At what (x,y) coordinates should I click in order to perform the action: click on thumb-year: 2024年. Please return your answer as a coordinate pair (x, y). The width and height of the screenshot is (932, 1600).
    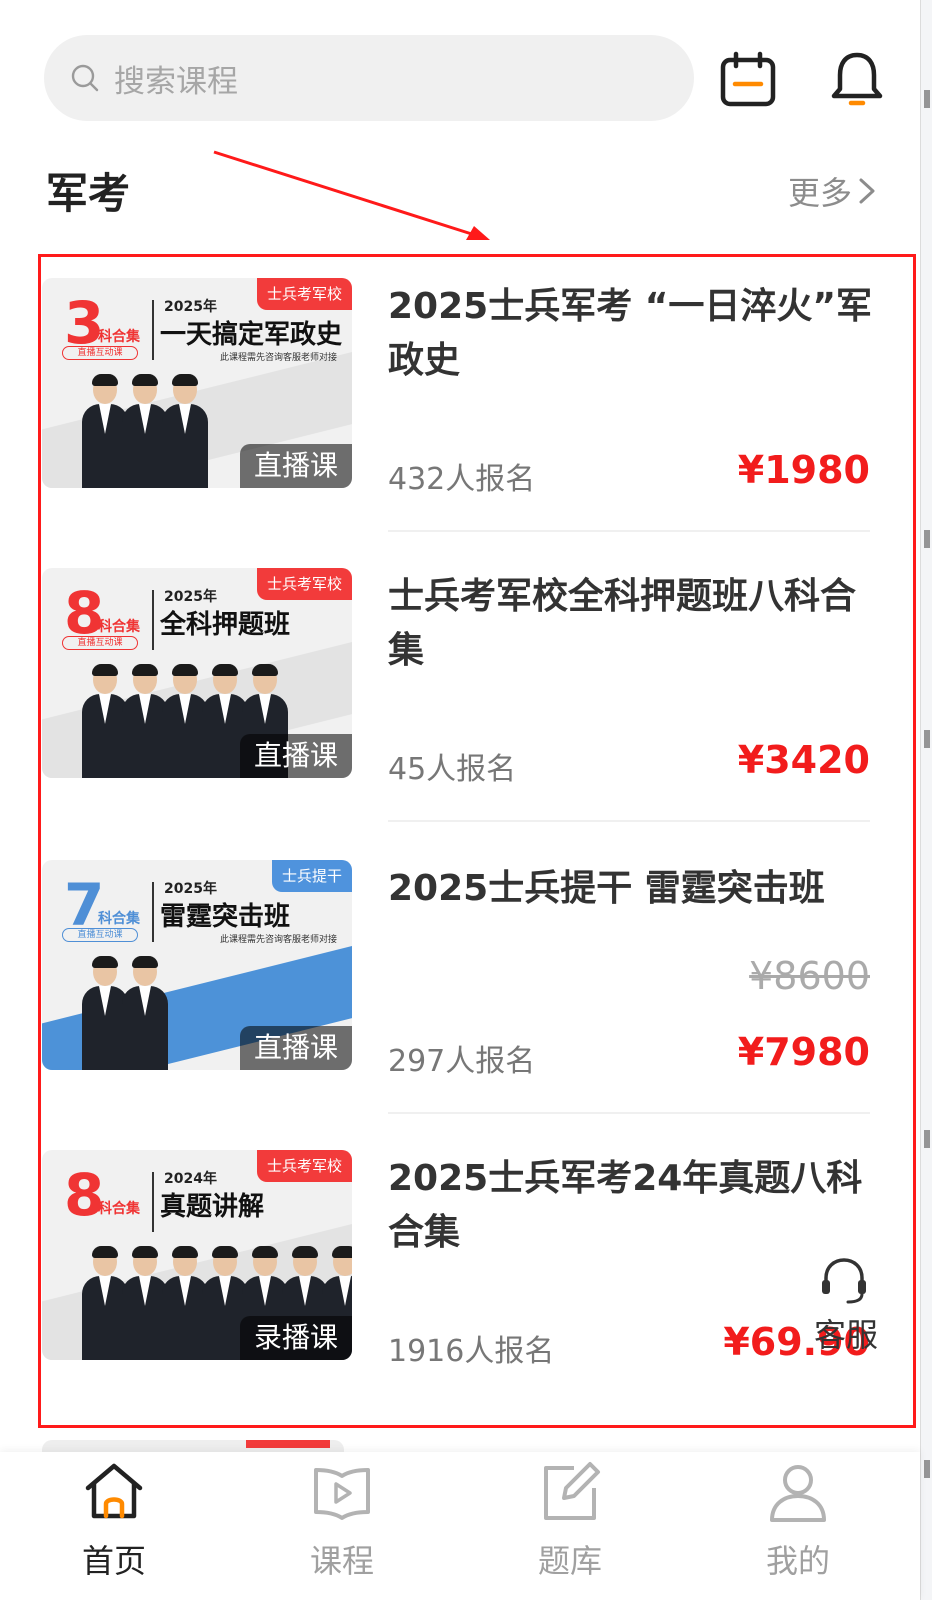
    Looking at the image, I should click on (190, 1179).